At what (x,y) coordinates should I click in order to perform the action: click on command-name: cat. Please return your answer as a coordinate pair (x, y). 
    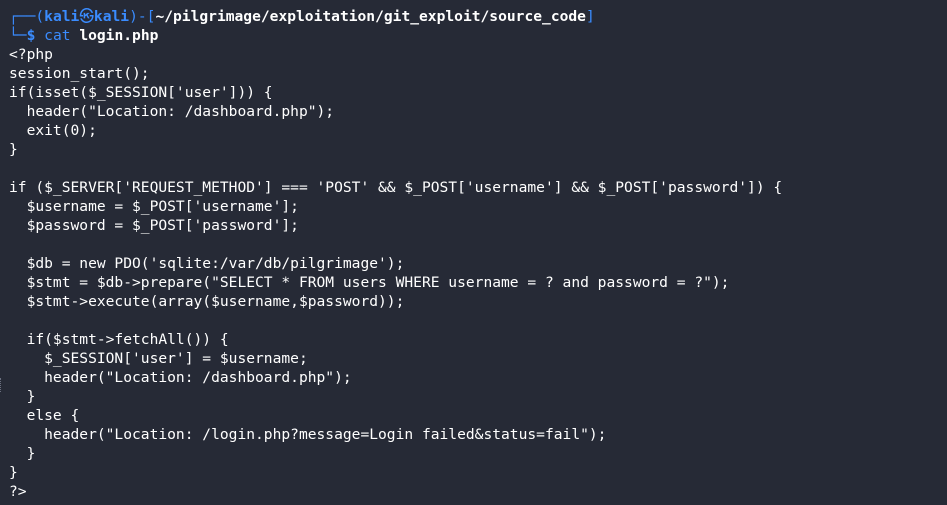
    Looking at the image, I should click on (57, 35).